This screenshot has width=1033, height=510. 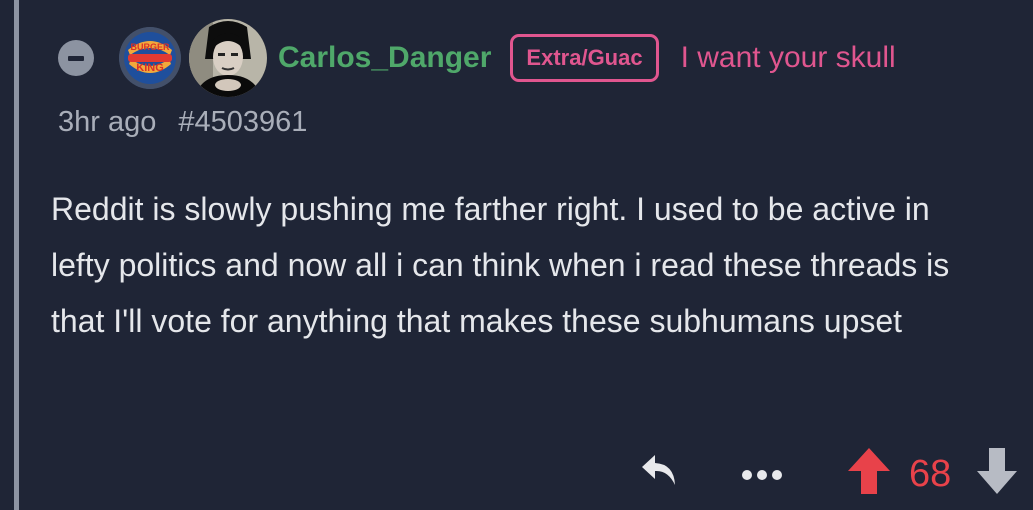 I want to click on arrow-up-icon, so click(x=869, y=473).